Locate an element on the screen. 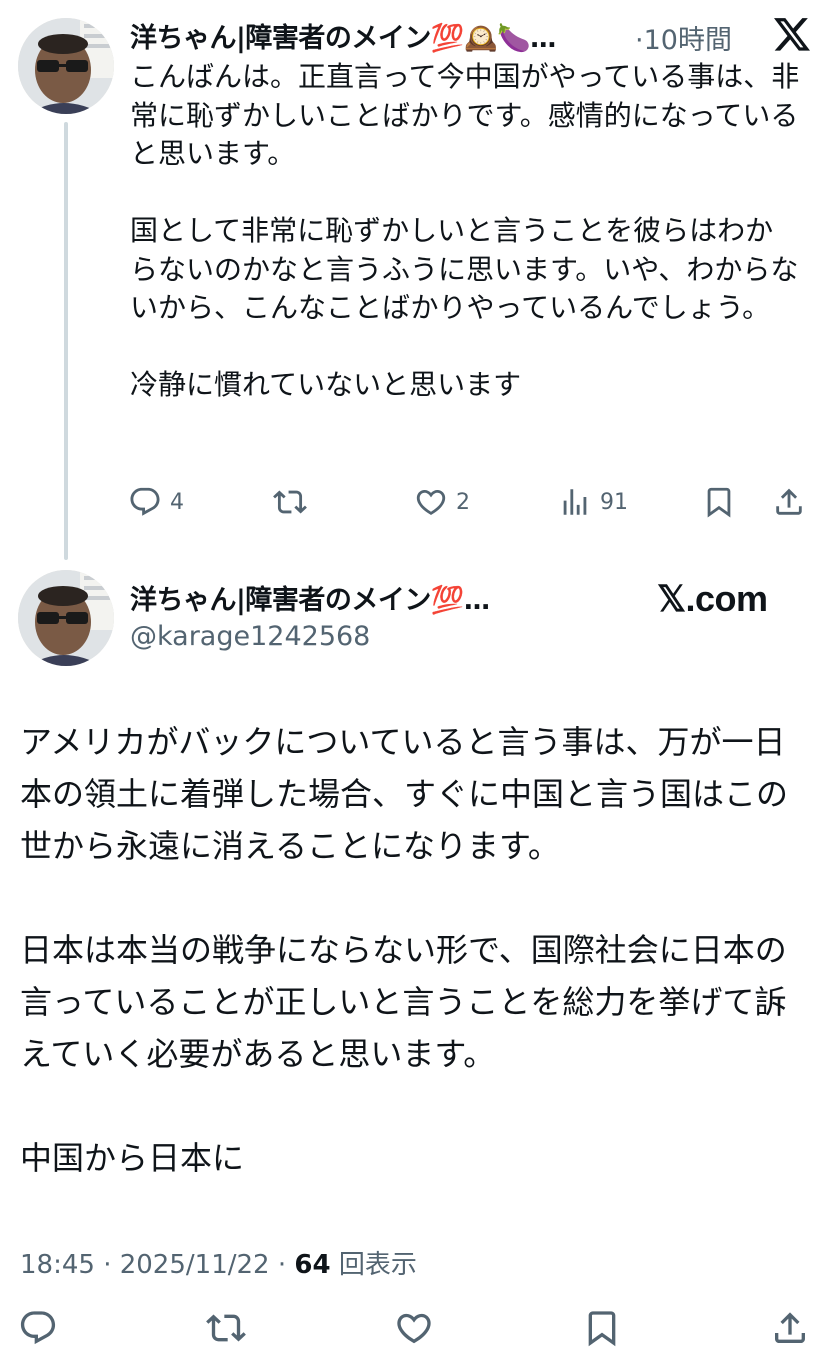 The image size is (828, 1359). xcom-watermark: 𝕏.com is located at coordinates (712, 598).